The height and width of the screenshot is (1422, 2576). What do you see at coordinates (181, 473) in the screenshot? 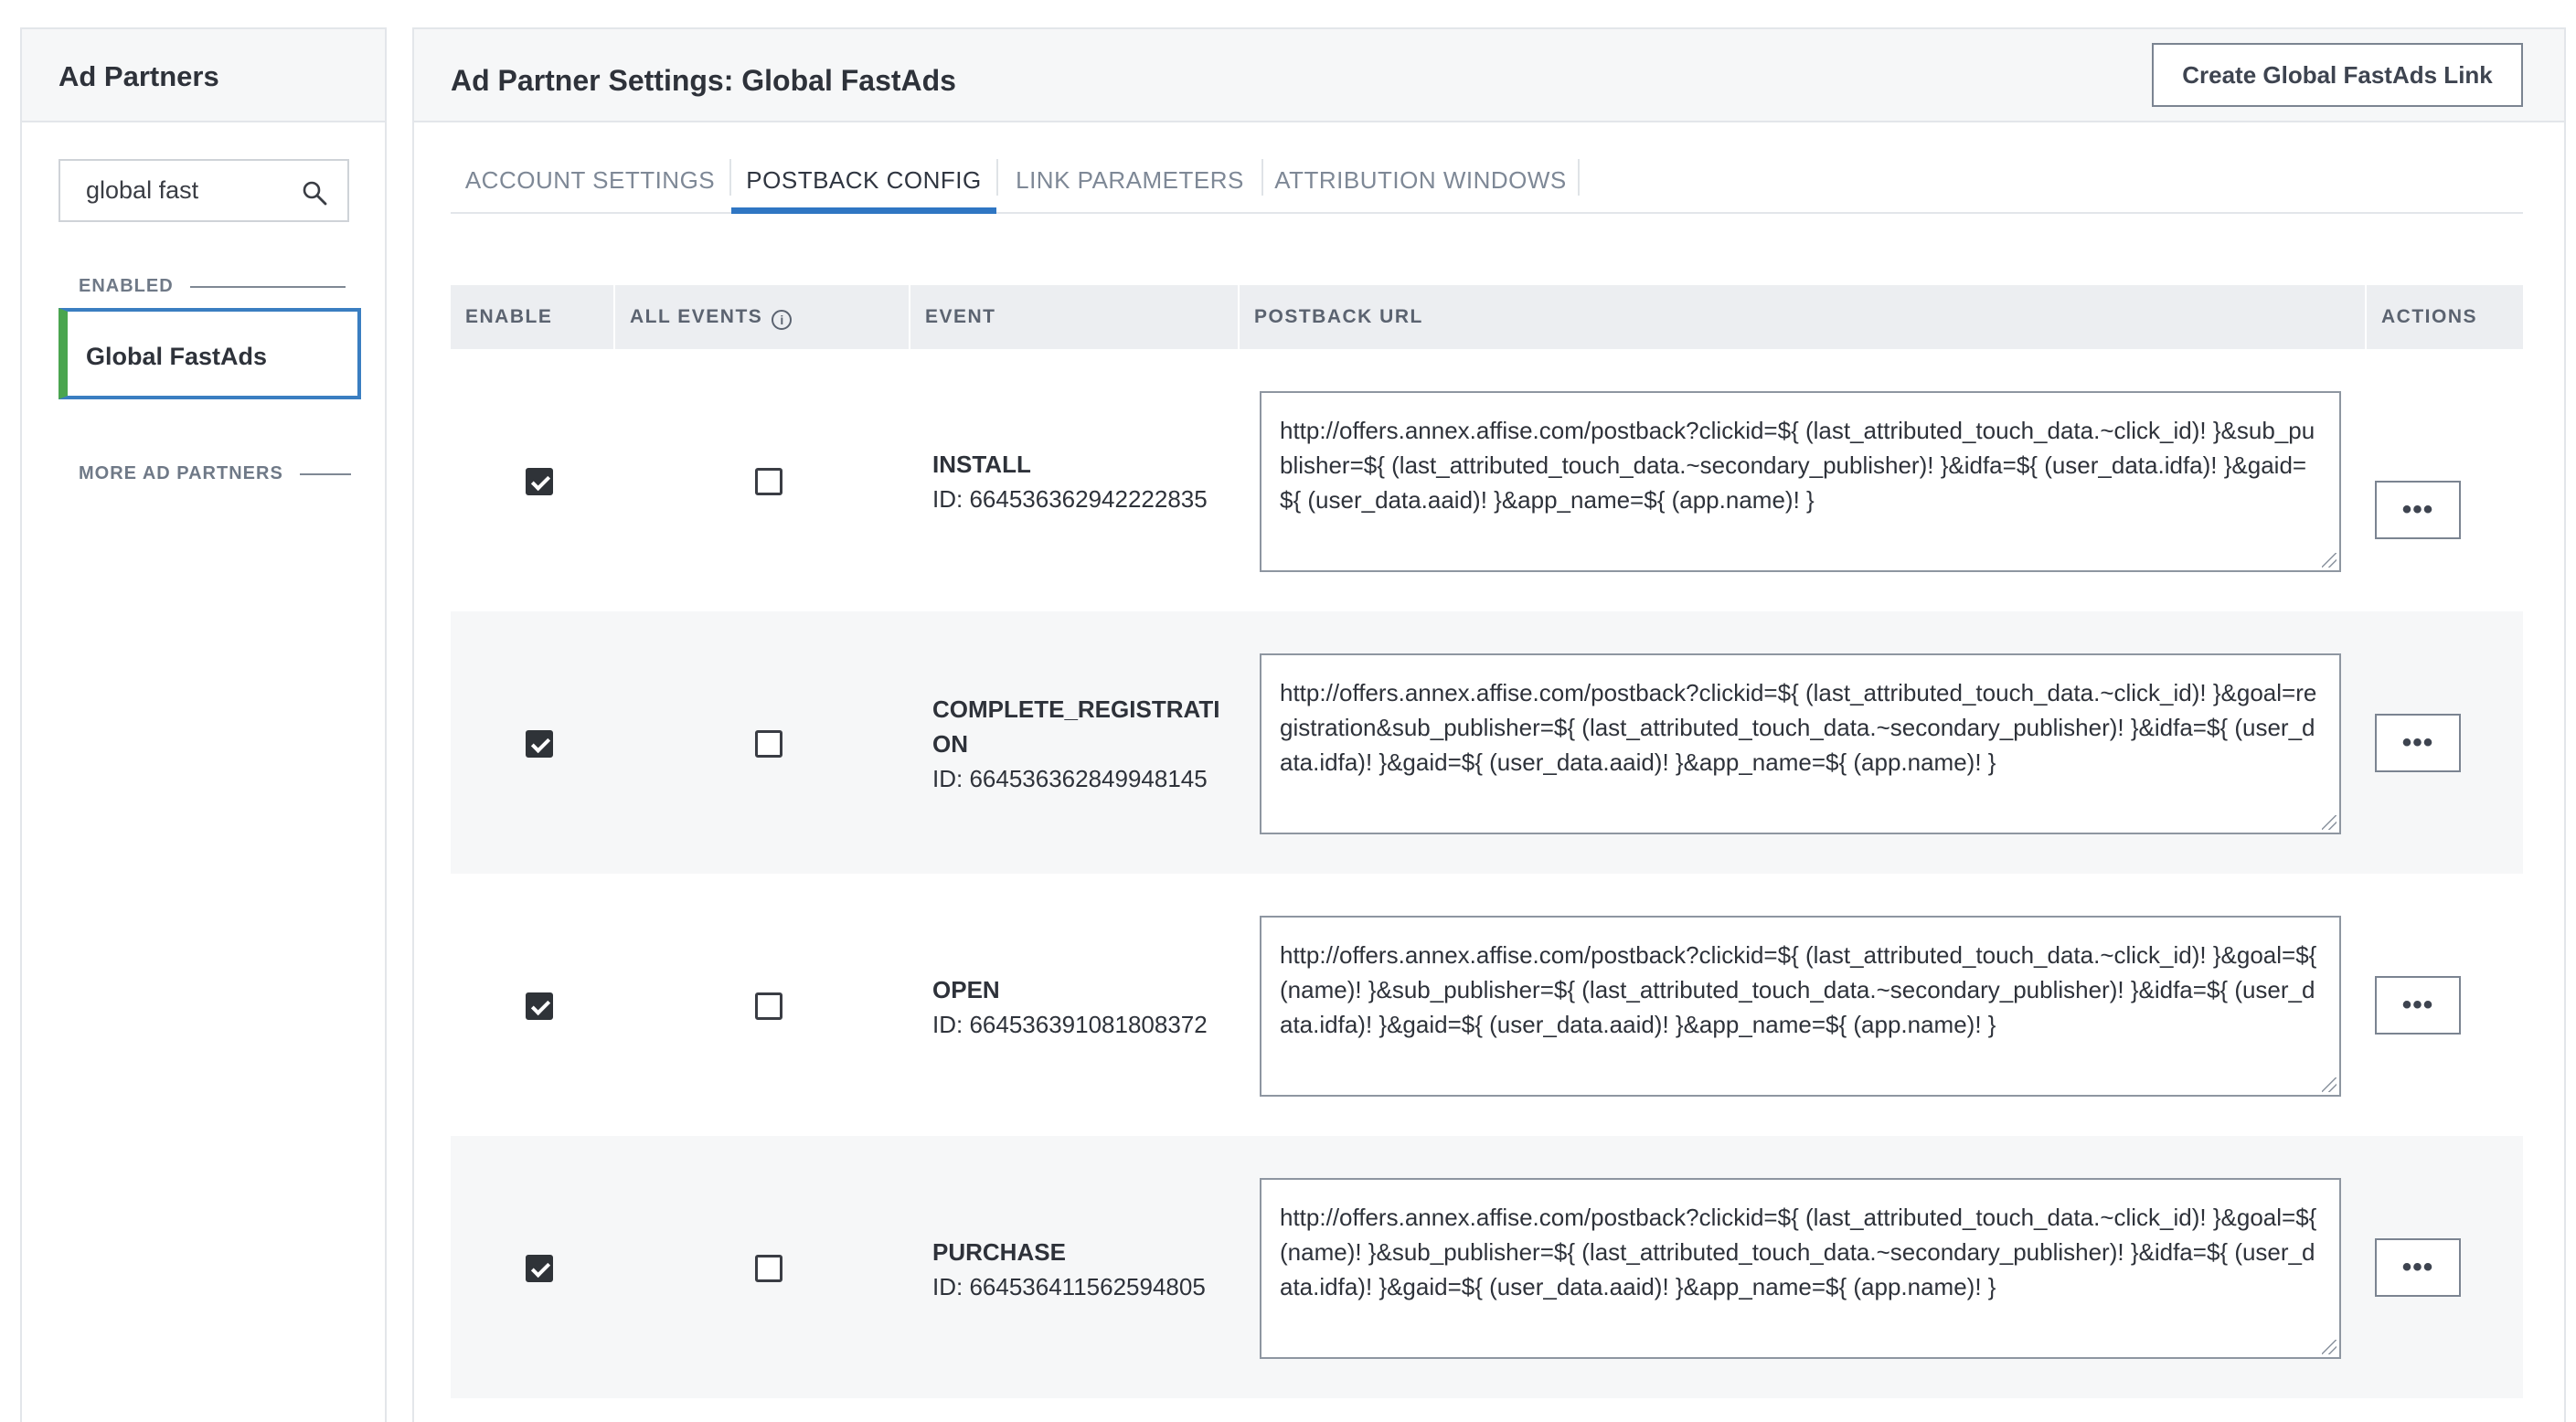
I see `more-partners-label: MORE AD PARTNERS` at bounding box center [181, 473].